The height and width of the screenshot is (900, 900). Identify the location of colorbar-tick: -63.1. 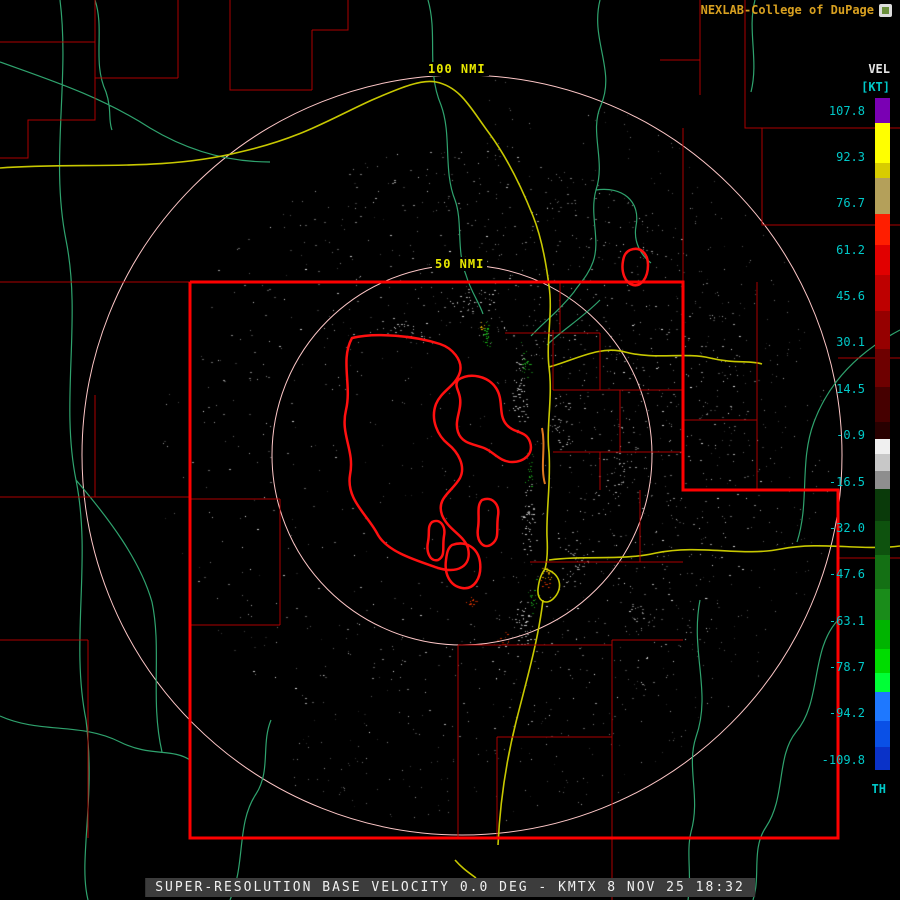
(846, 621).